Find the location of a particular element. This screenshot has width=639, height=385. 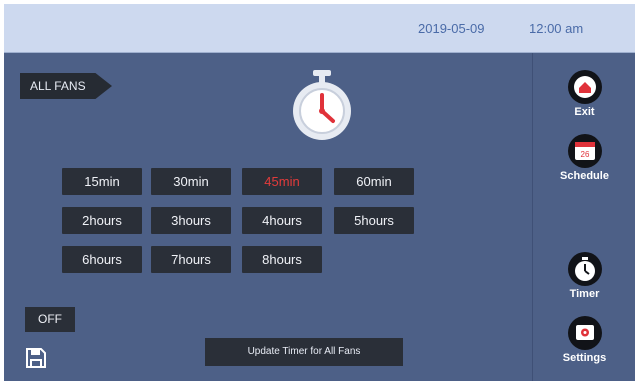

timer-option-2hours: 2hours is located at coordinates (102, 220).